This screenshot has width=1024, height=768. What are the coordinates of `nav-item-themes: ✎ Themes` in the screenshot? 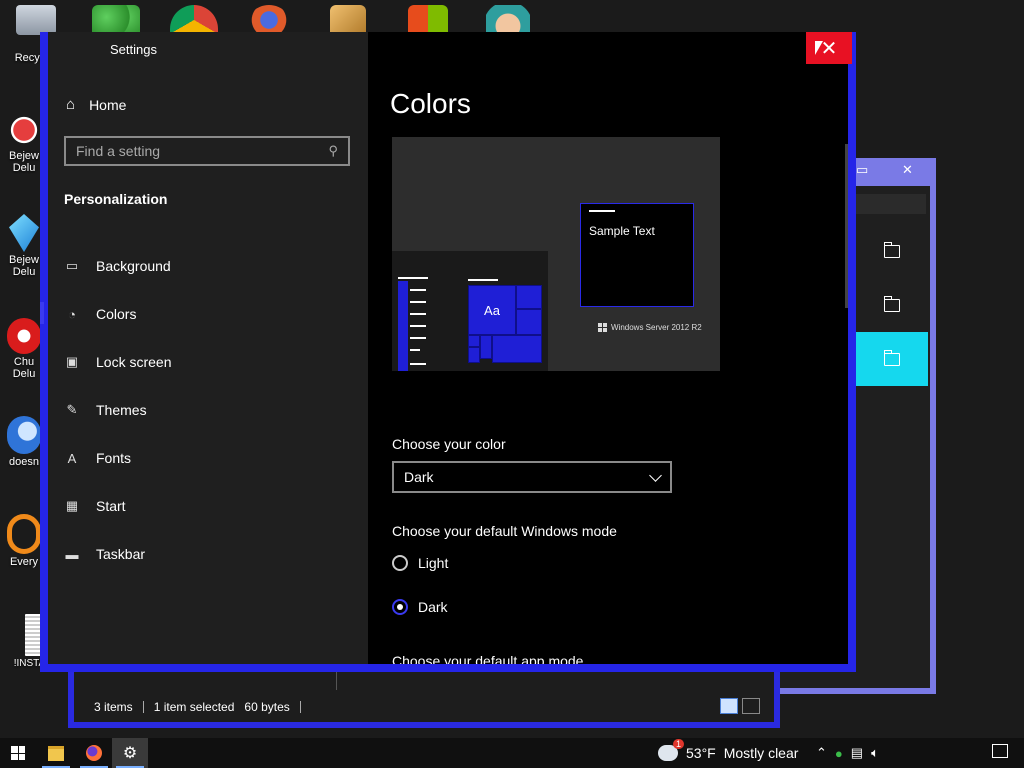 It's located at (208, 410).